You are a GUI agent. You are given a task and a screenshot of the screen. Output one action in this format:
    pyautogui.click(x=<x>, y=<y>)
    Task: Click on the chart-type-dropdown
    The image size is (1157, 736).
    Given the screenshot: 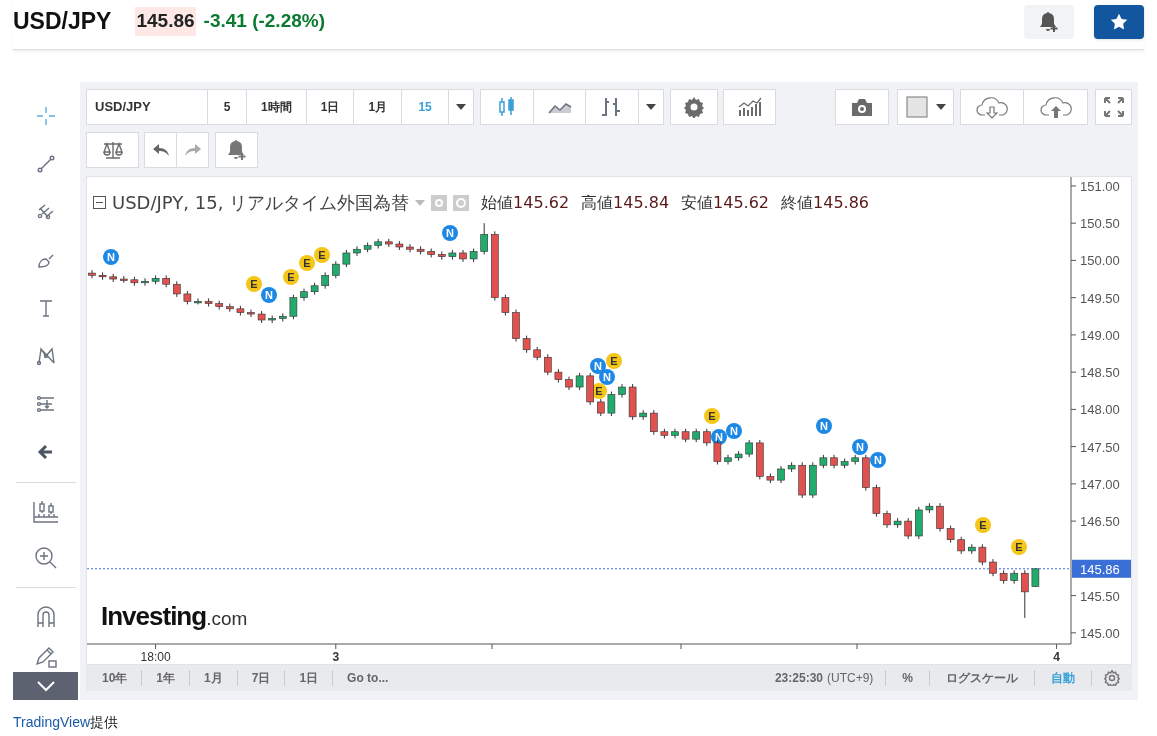 What is the action you would take?
    pyautogui.click(x=651, y=107)
    